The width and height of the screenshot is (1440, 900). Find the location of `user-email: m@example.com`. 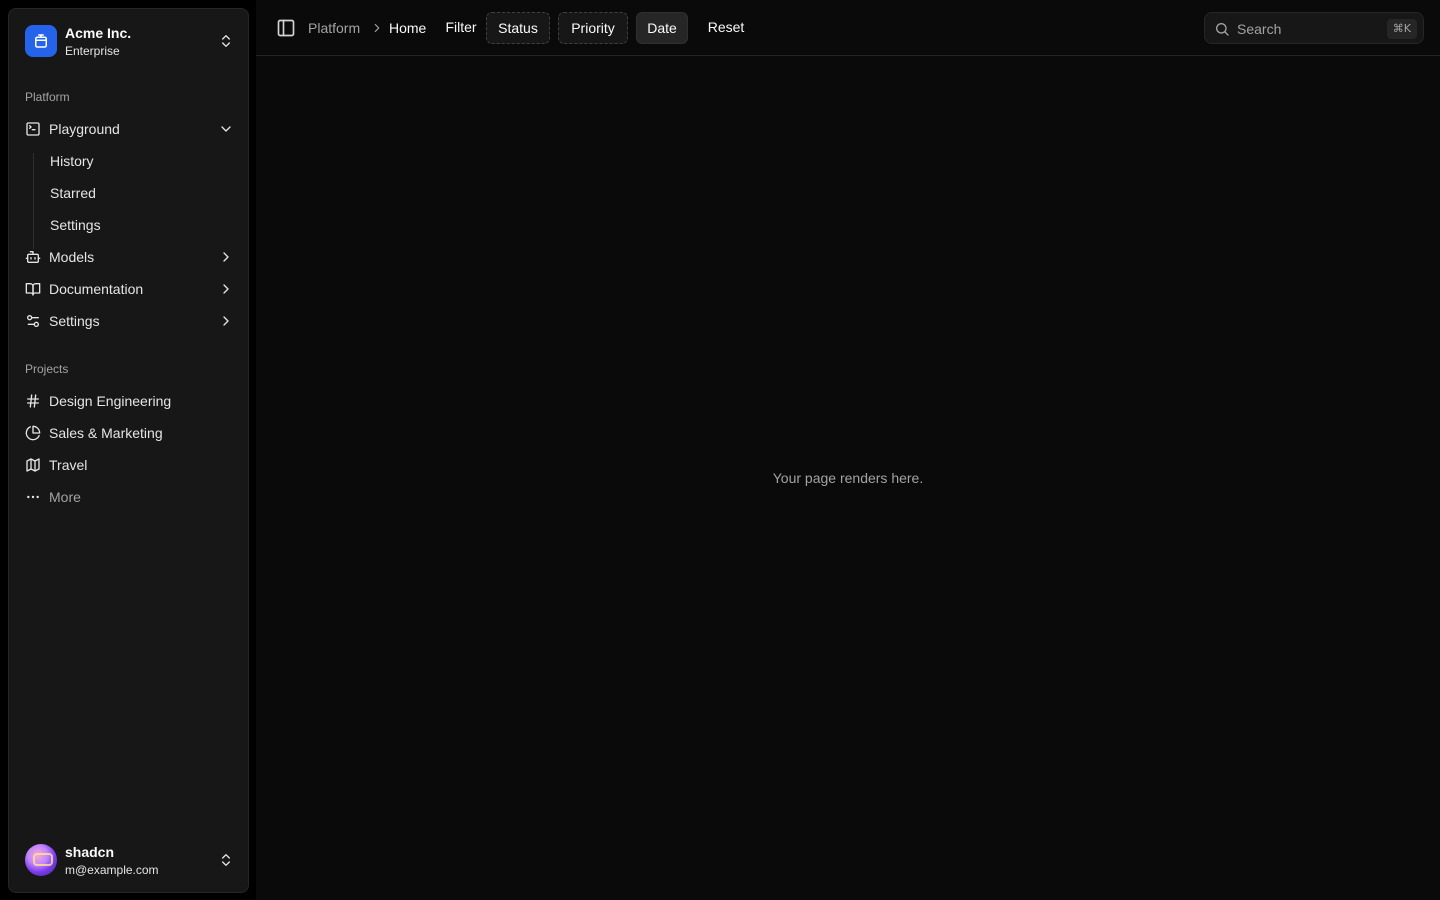

user-email: m@example.com is located at coordinates (112, 870).